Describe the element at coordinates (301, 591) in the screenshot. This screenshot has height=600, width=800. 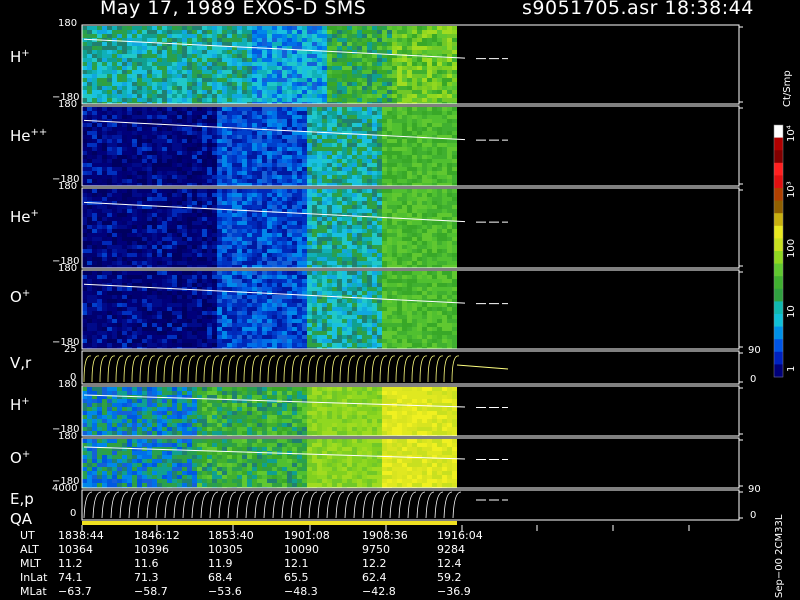
I see `ephemeris-value: −48.3` at that location.